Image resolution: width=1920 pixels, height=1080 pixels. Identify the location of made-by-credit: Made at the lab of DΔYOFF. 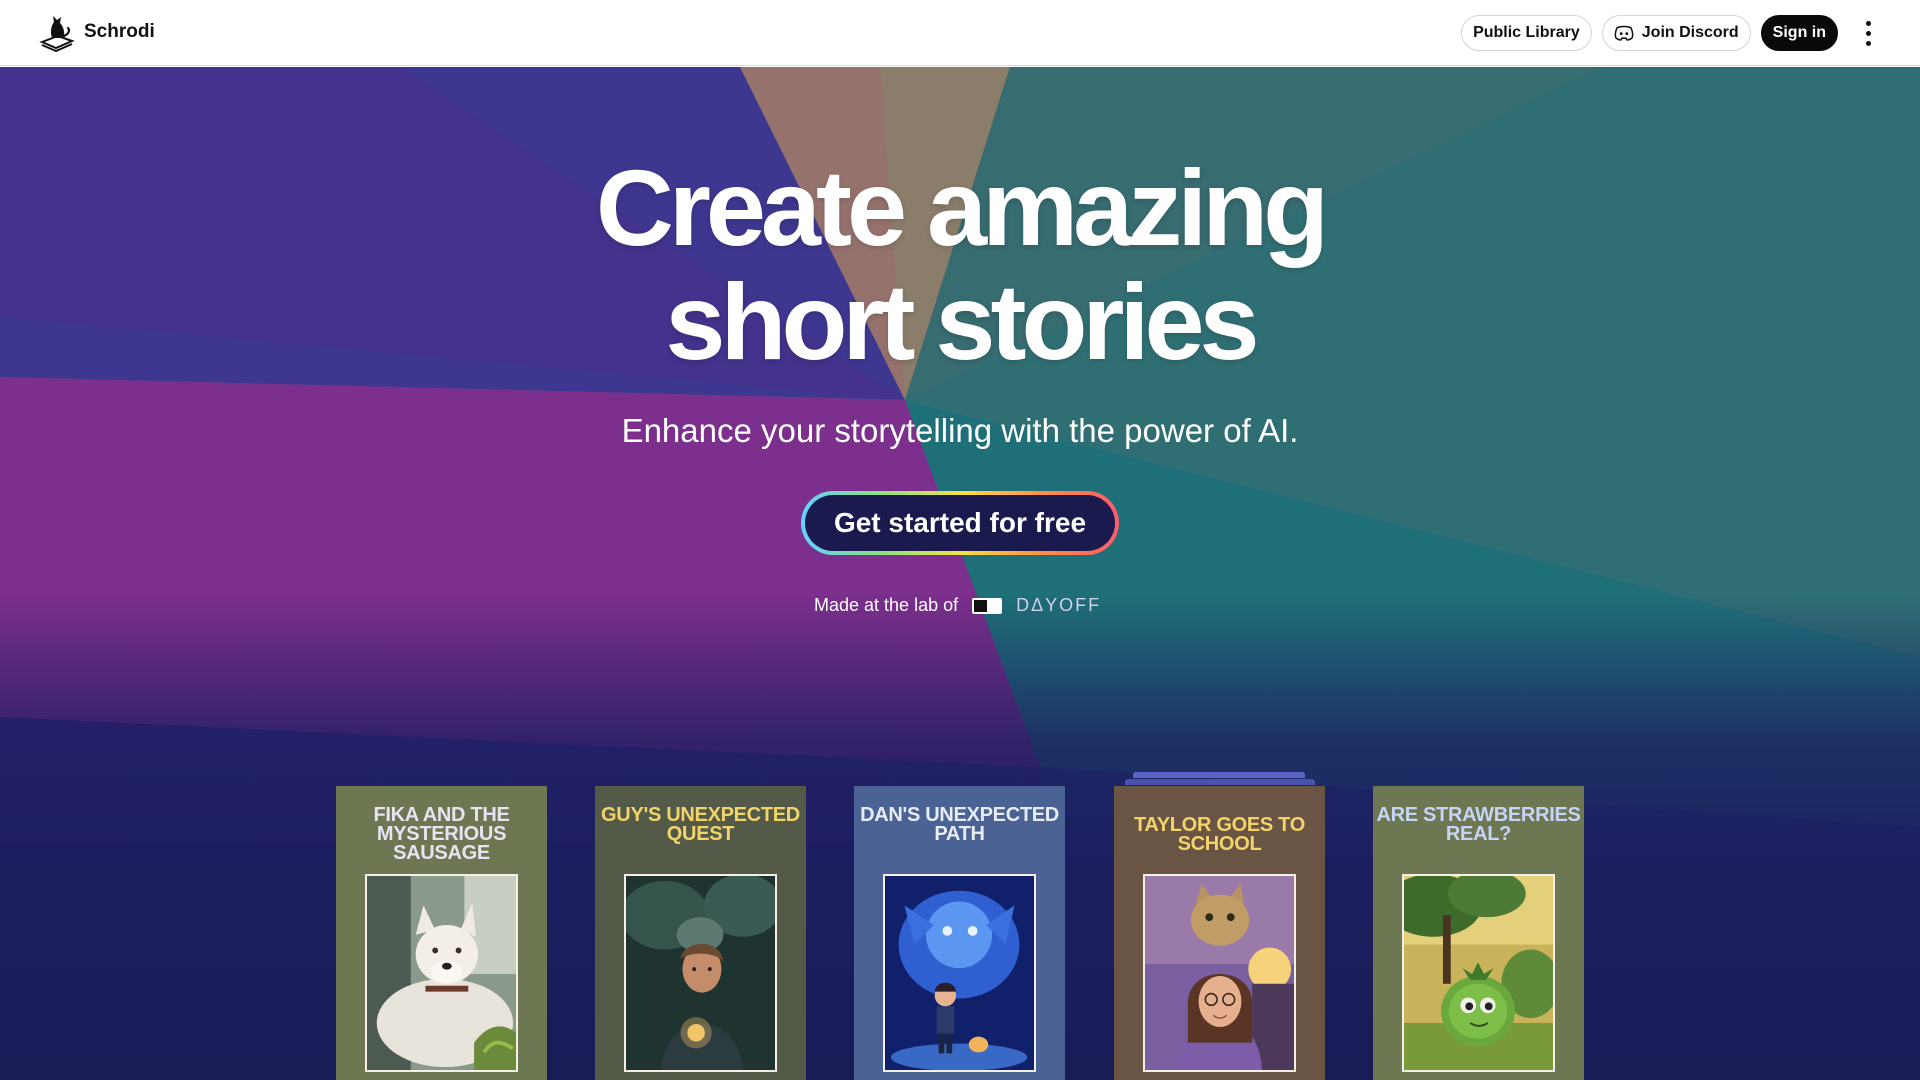
(957, 605).